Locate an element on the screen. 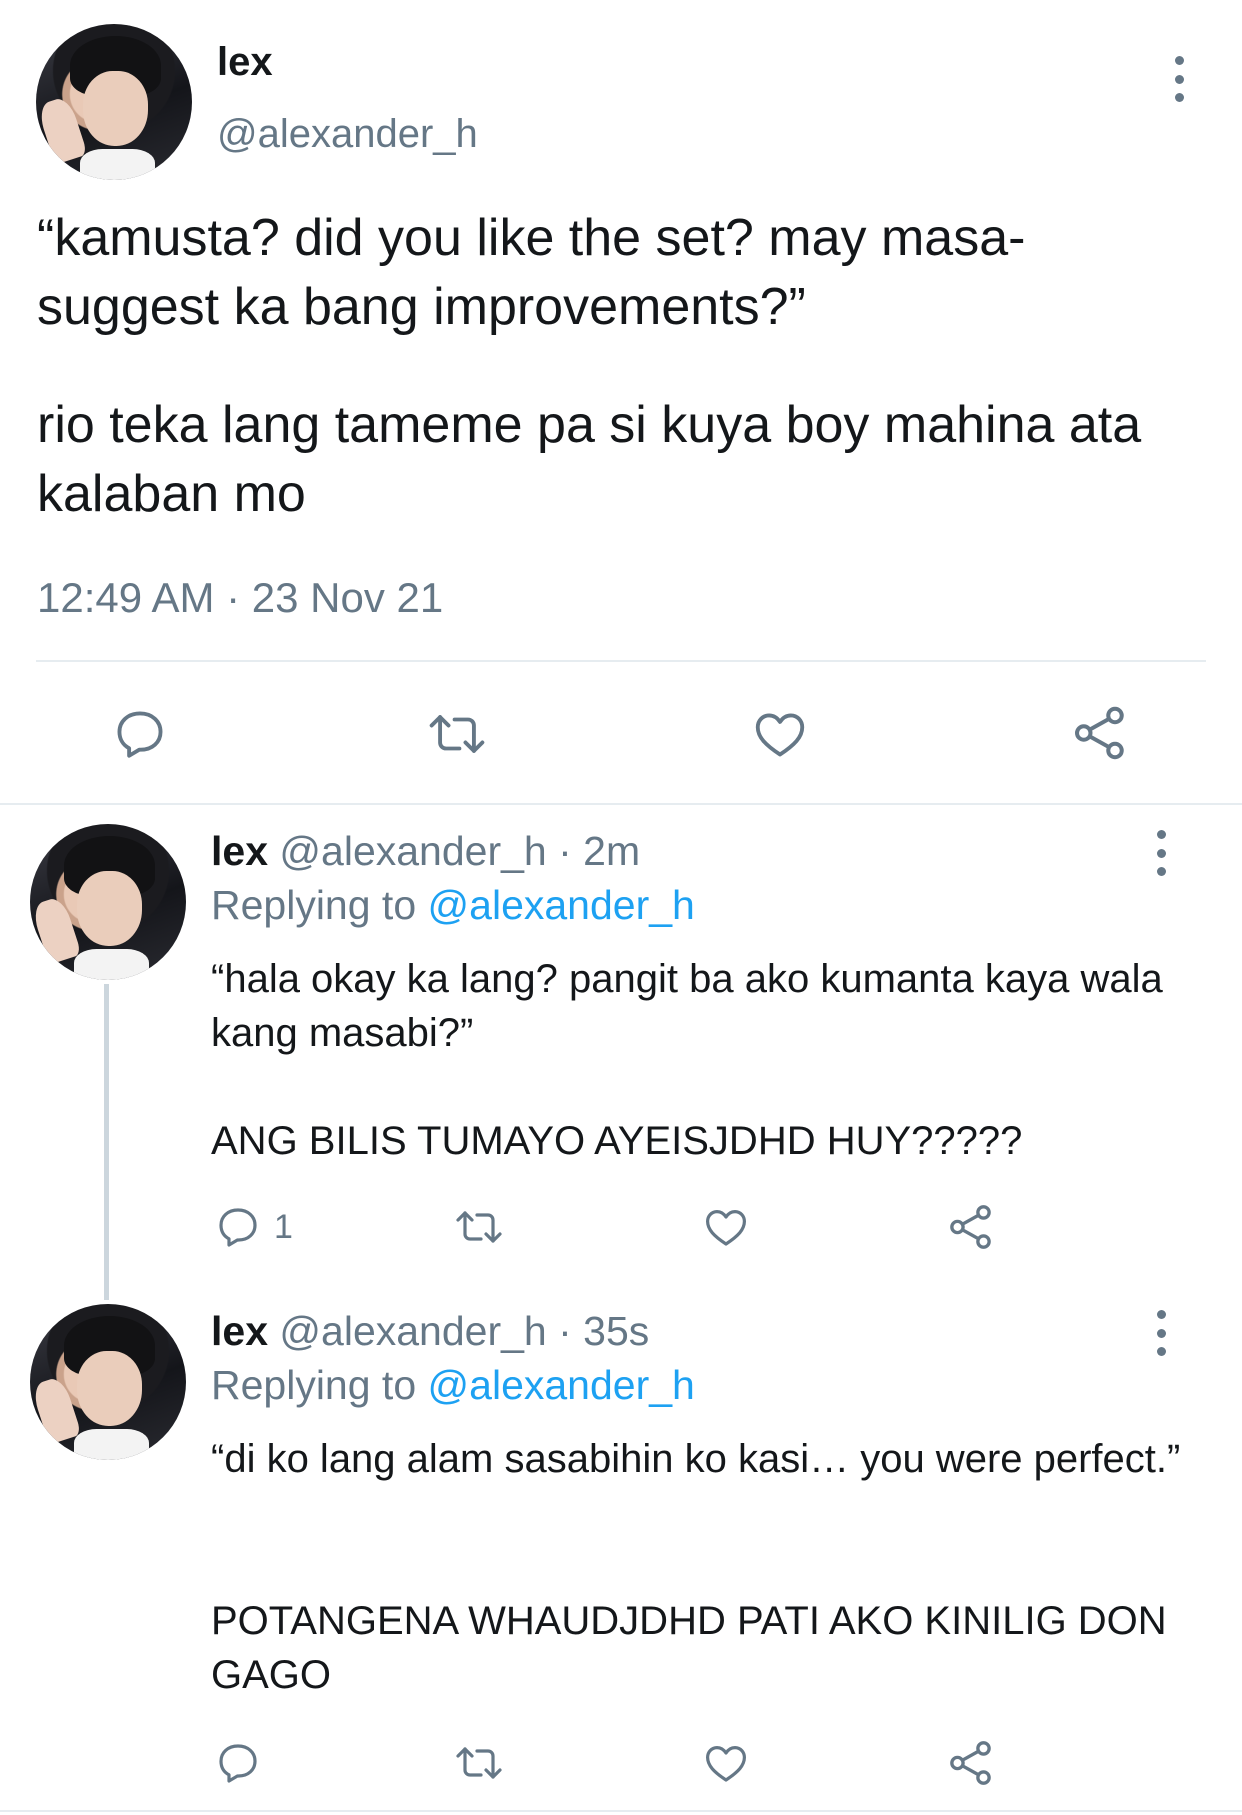 The image size is (1242, 1815). reply-time: · 2m is located at coordinates (599, 851).